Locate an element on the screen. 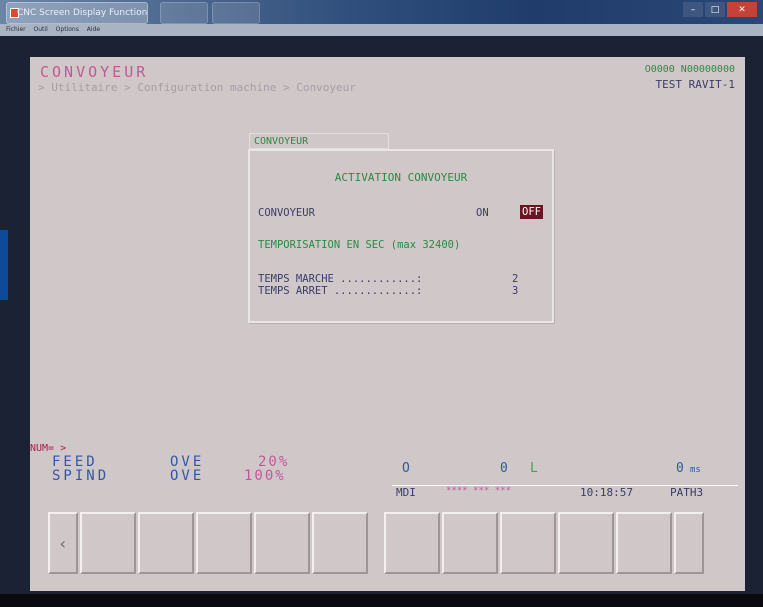  o-value: 0 is located at coordinates (504, 468).